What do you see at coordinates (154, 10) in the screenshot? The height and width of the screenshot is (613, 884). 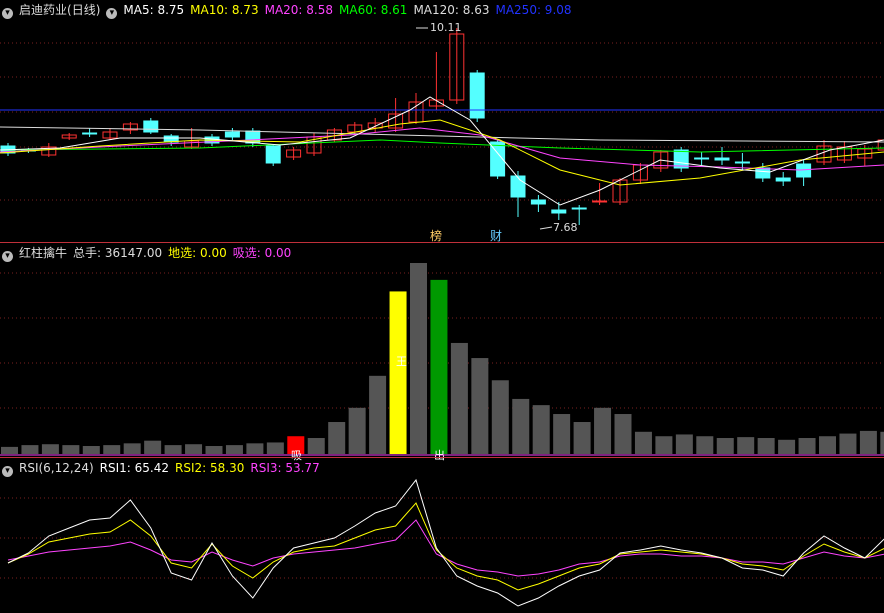 I see `ma5-label: MA5: 8.75` at bounding box center [154, 10].